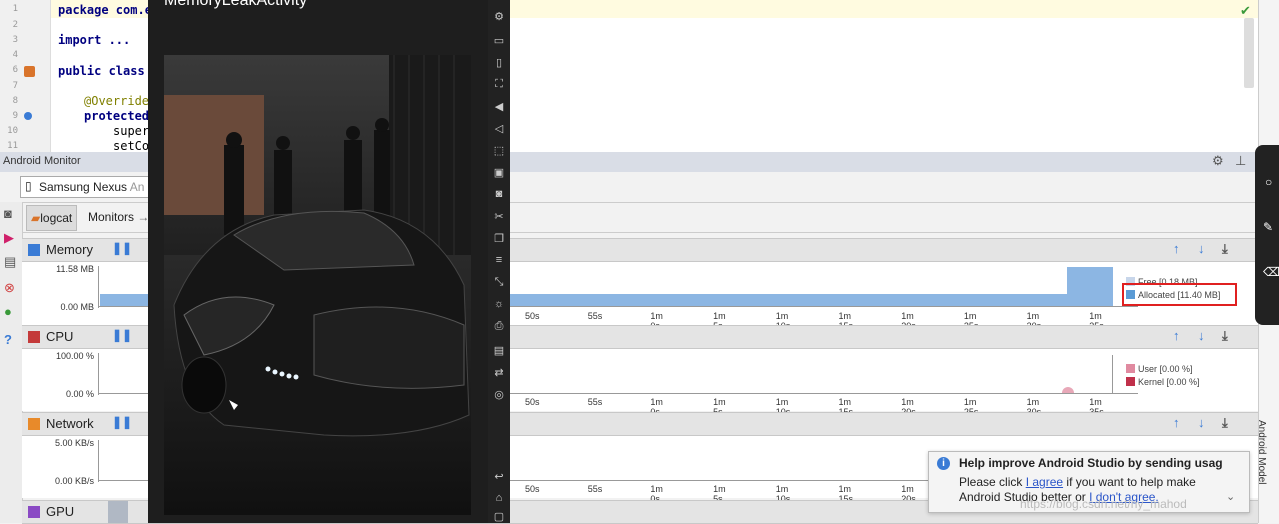 The height and width of the screenshot is (524, 1279). Describe the element at coordinates (98, 374) in the screenshot. I see `y-axis` at that location.